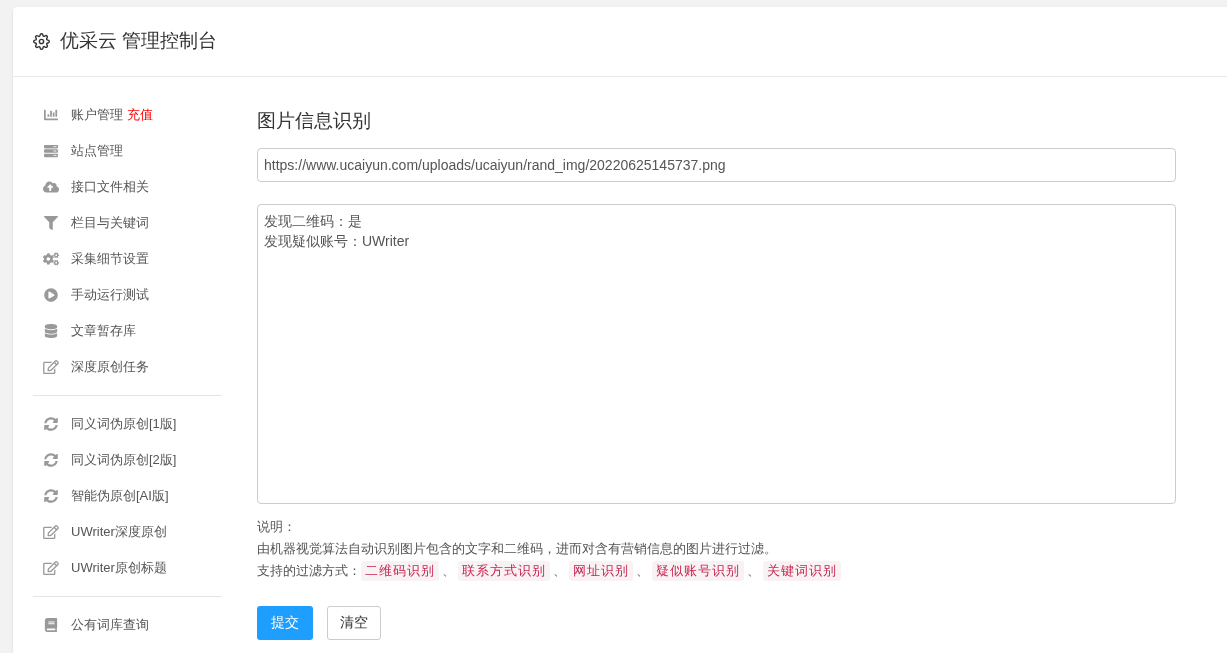 This screenshot has height=653, width=1227. Describe the element at coordinates (139, 41) in the screenshot. I see `console-title: 优采云 管理控制台` at that location.